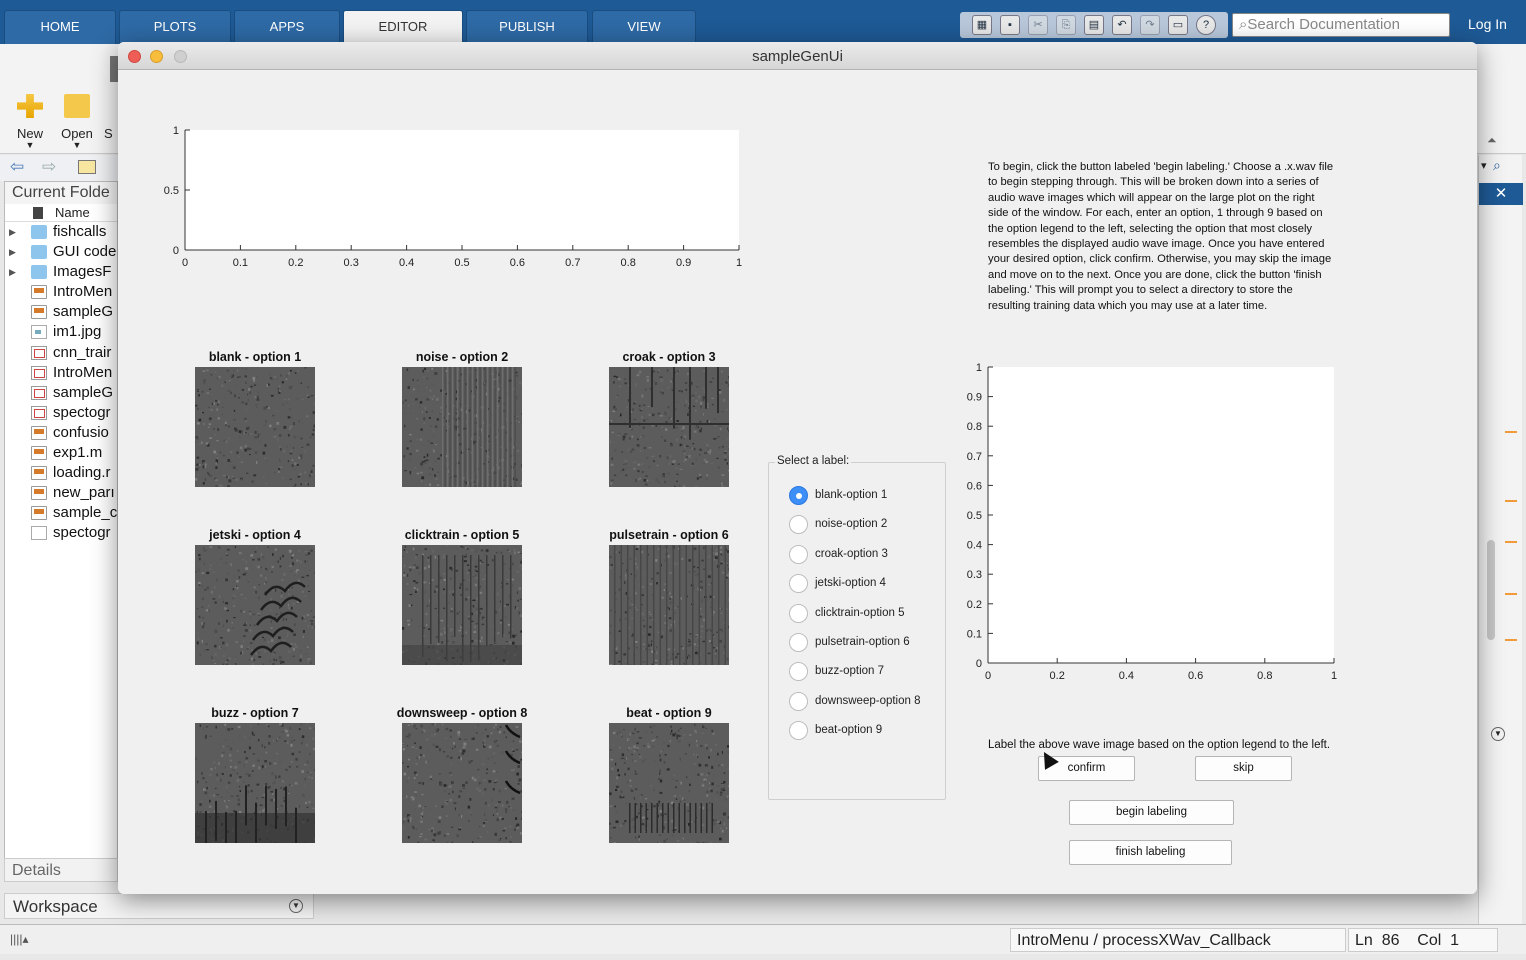 The width and height of the screenshot is (1526, 960). Describe the element at coordinates (517, 263) in the screenshot. I see `x-tick-label: 0.6` at that location.